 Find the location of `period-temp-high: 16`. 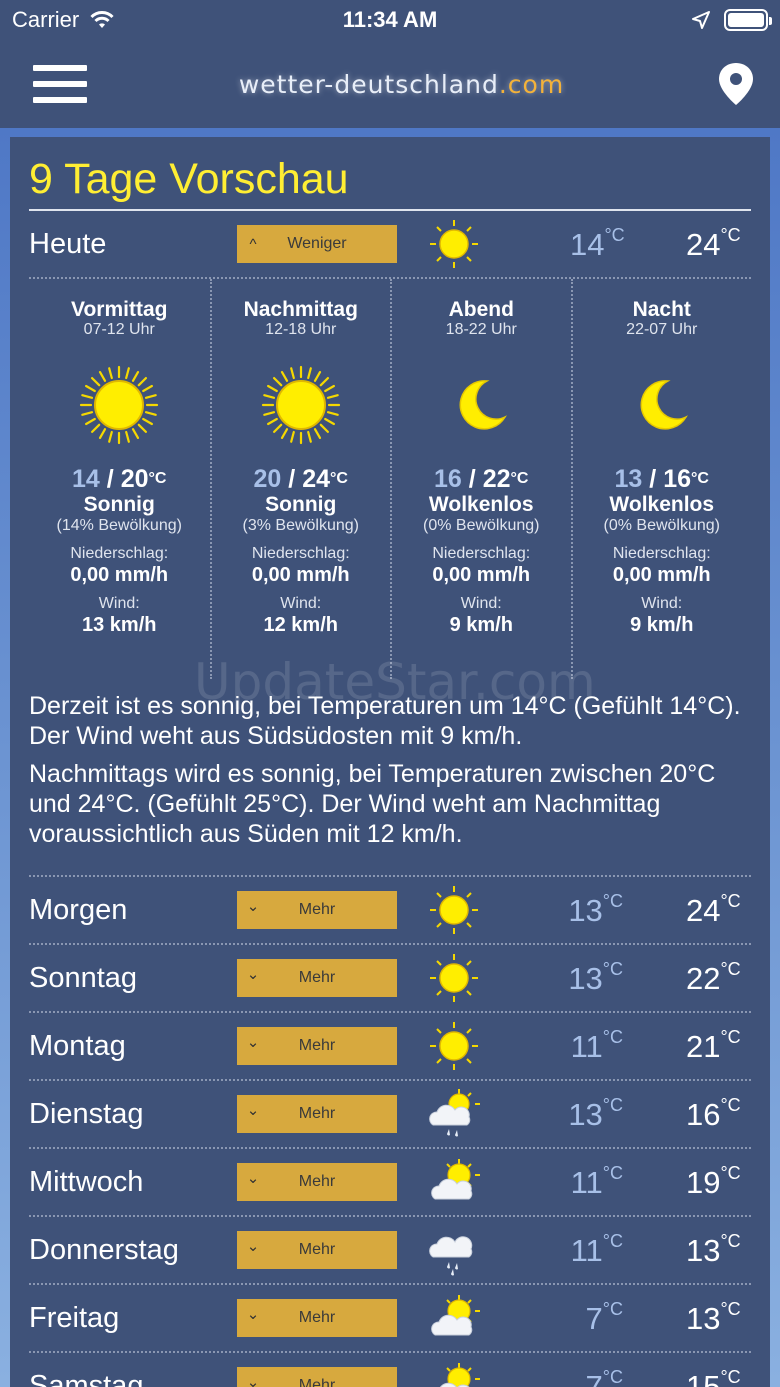

period-temp-high: 16 is located at coordinates (677, 479).